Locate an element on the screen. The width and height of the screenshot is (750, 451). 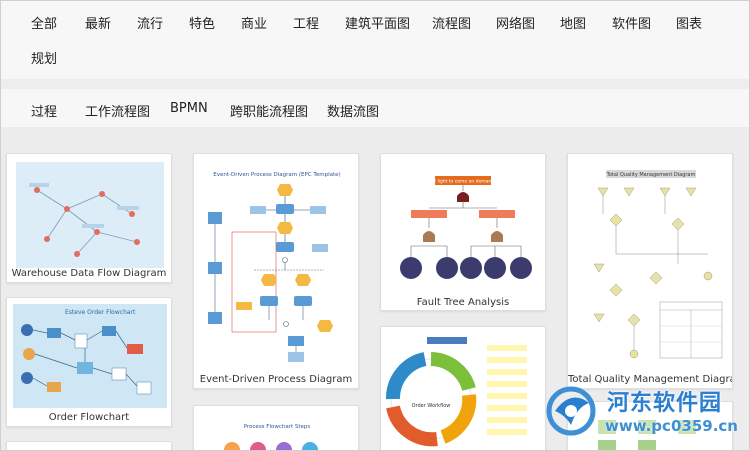
thumbnail-title: Fail! light to come on demand !! is located at coordinates (463, 182).